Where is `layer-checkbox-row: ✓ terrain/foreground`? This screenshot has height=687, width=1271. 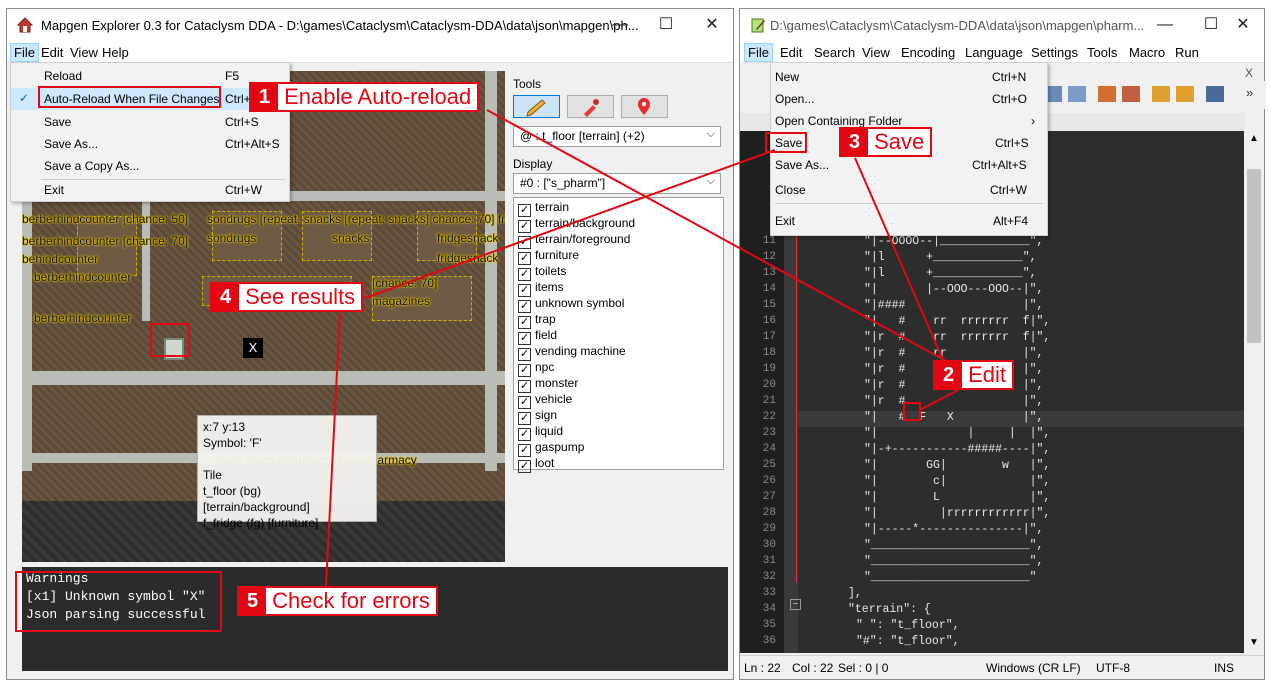
layer-checkbox-row: ✓ terrain/foreground is located at coordinates (574, 240).